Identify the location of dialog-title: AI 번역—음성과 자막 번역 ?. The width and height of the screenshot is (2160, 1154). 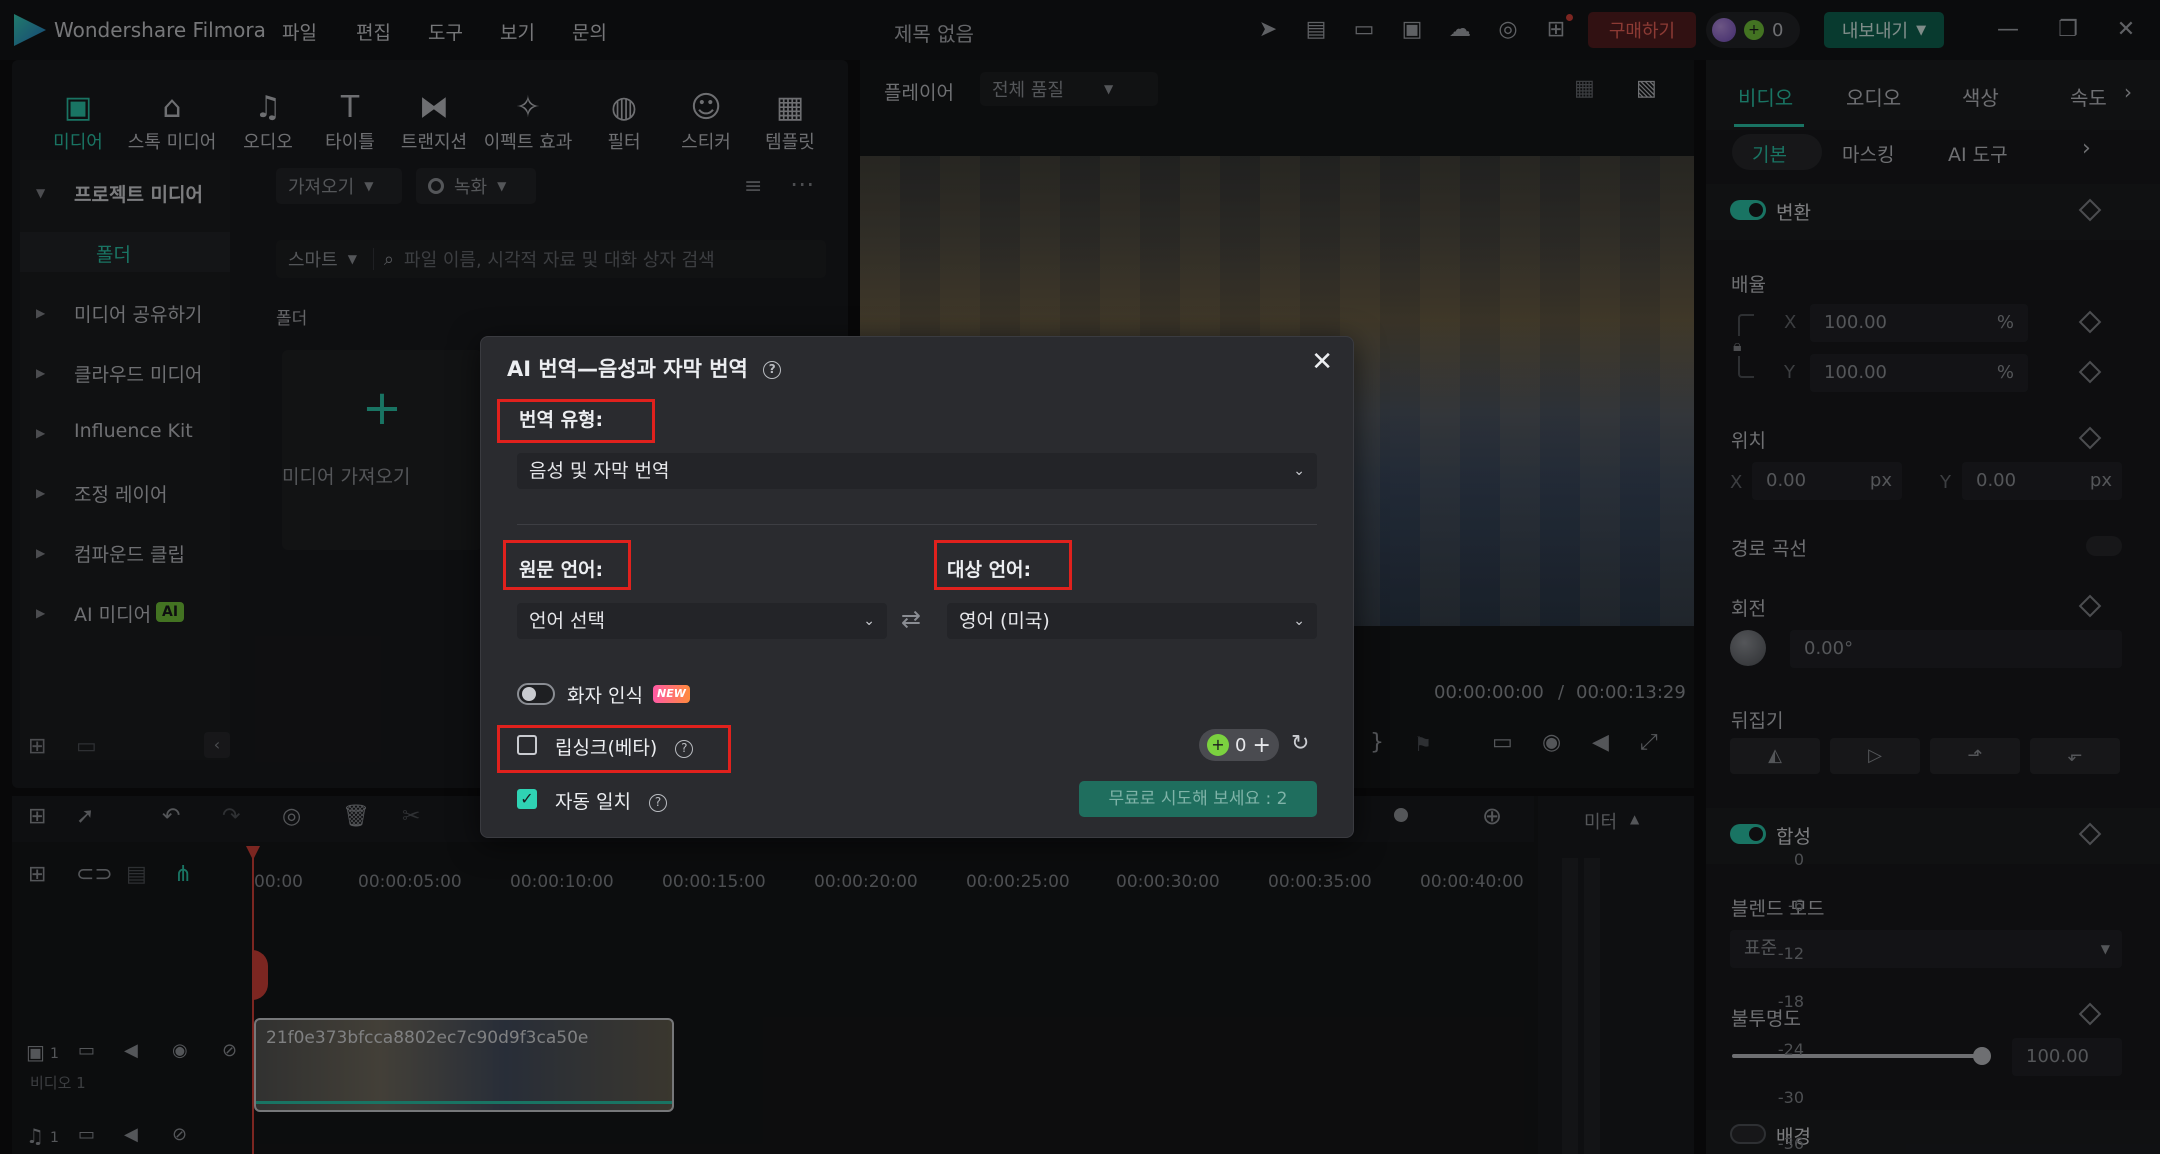
(644, 368).